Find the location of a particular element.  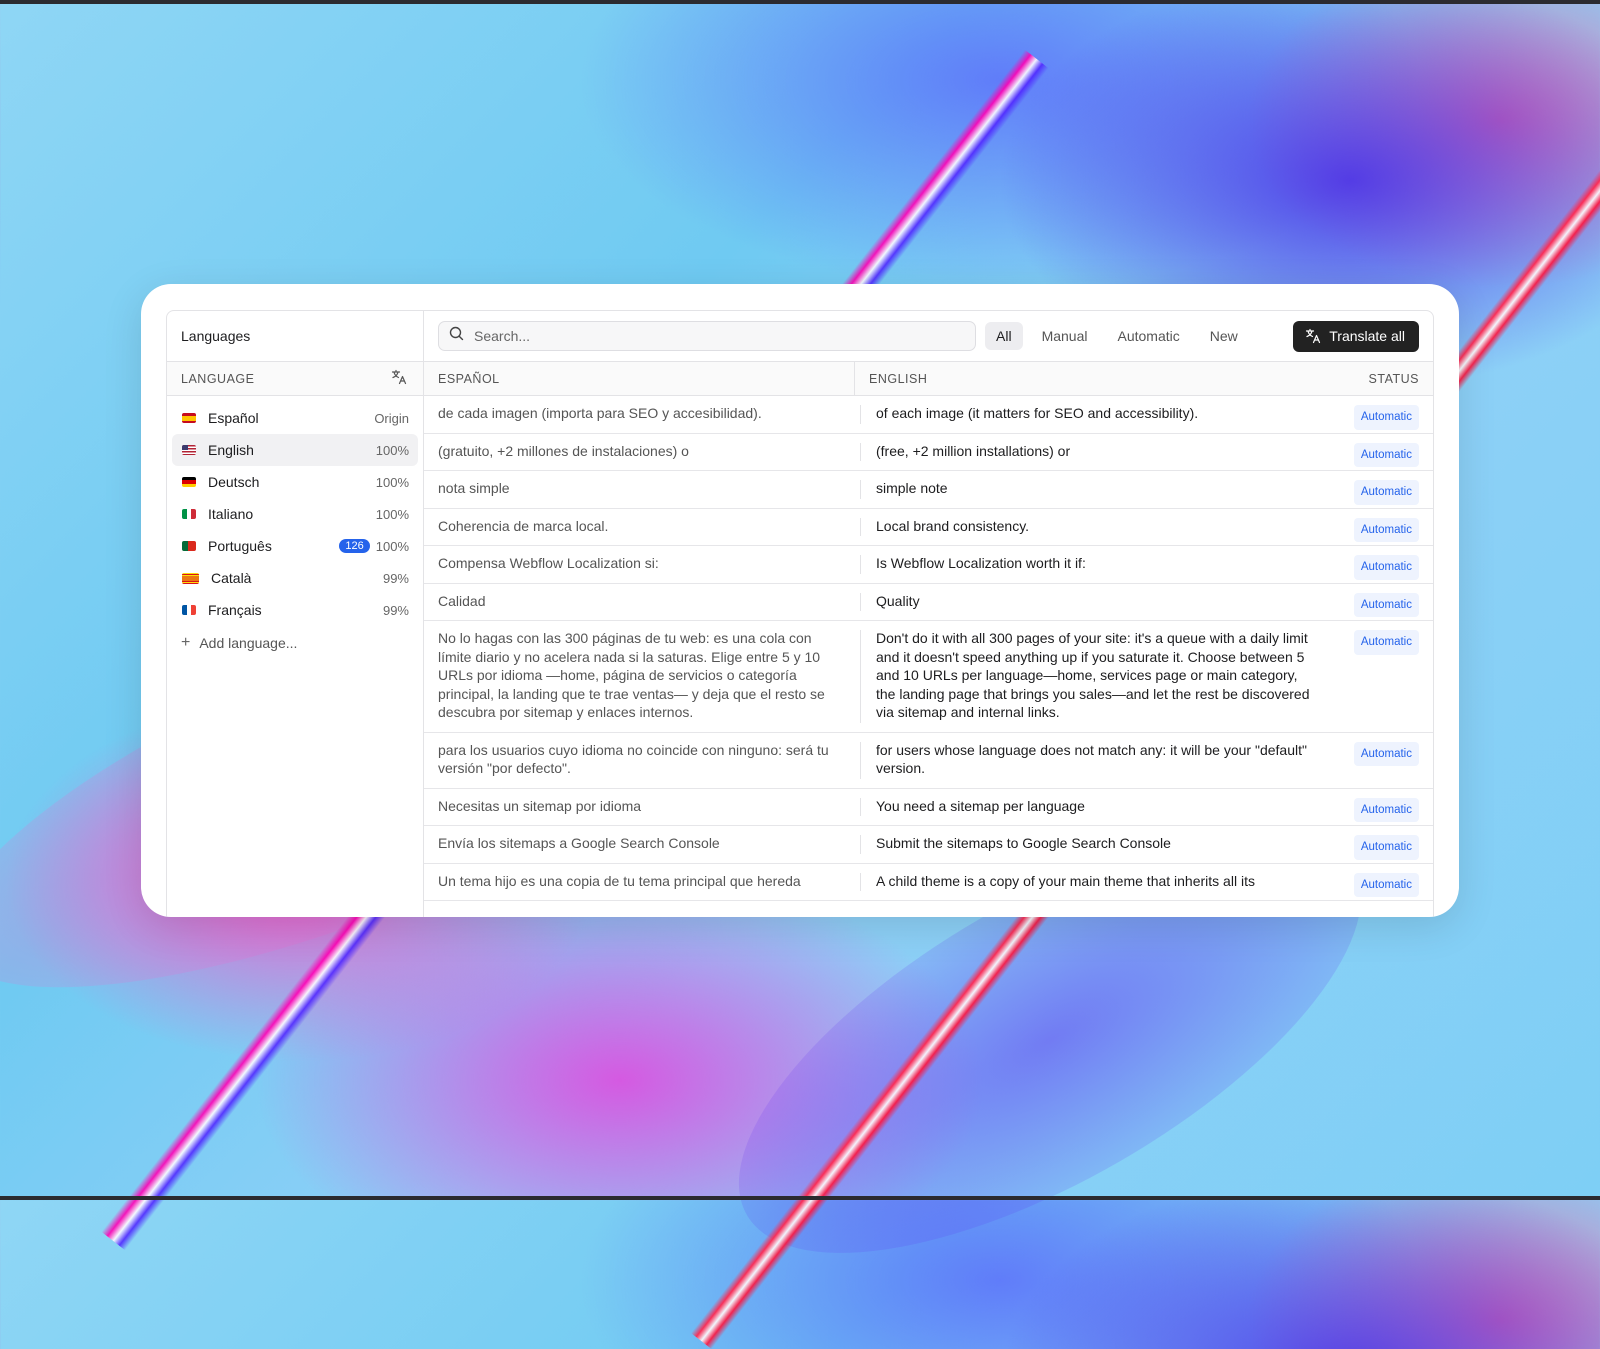

column-header-target: ENGLISH is located at coordinates (898, 378).